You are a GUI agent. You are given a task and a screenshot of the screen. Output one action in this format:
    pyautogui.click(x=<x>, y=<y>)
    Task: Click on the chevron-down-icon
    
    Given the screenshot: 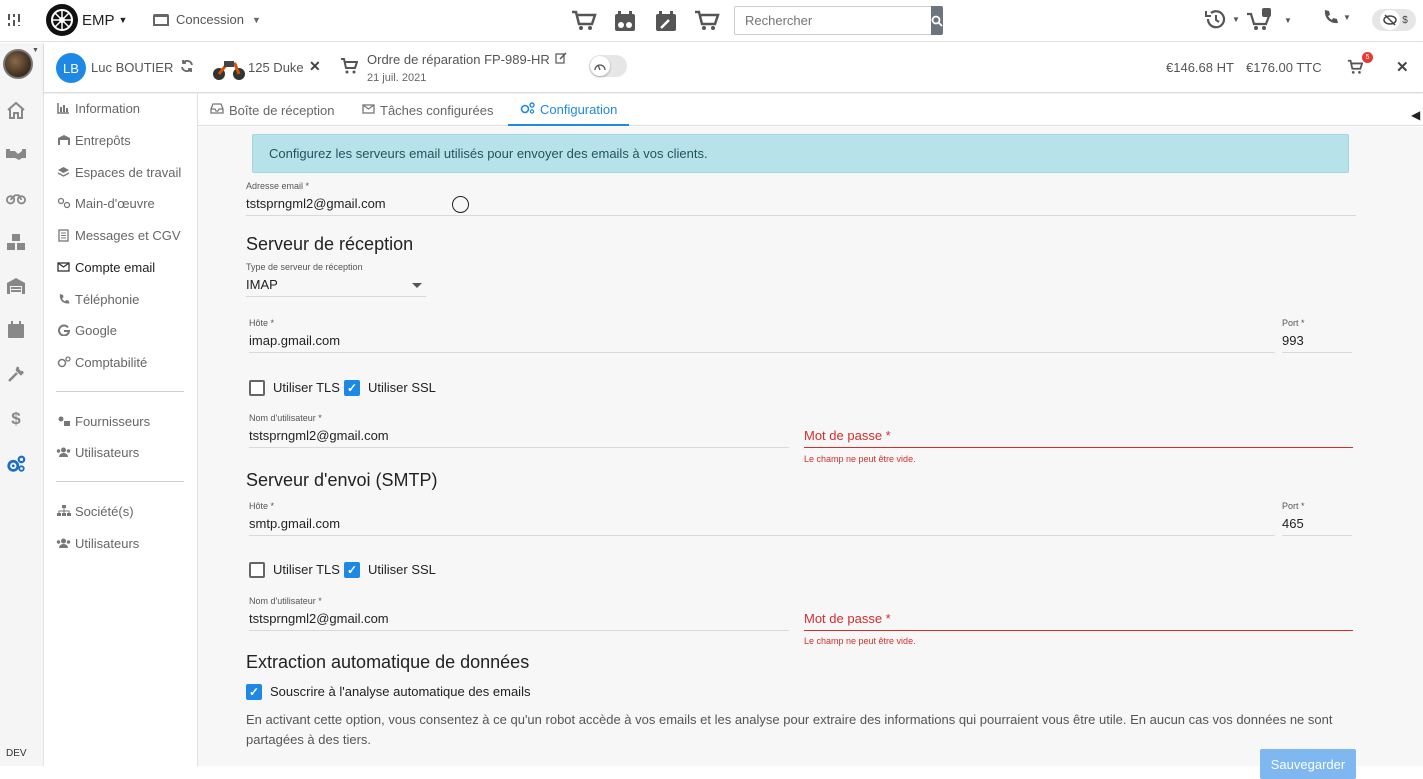 What is the action you would take?
    pyautogui.click(x=417, y=285)
    